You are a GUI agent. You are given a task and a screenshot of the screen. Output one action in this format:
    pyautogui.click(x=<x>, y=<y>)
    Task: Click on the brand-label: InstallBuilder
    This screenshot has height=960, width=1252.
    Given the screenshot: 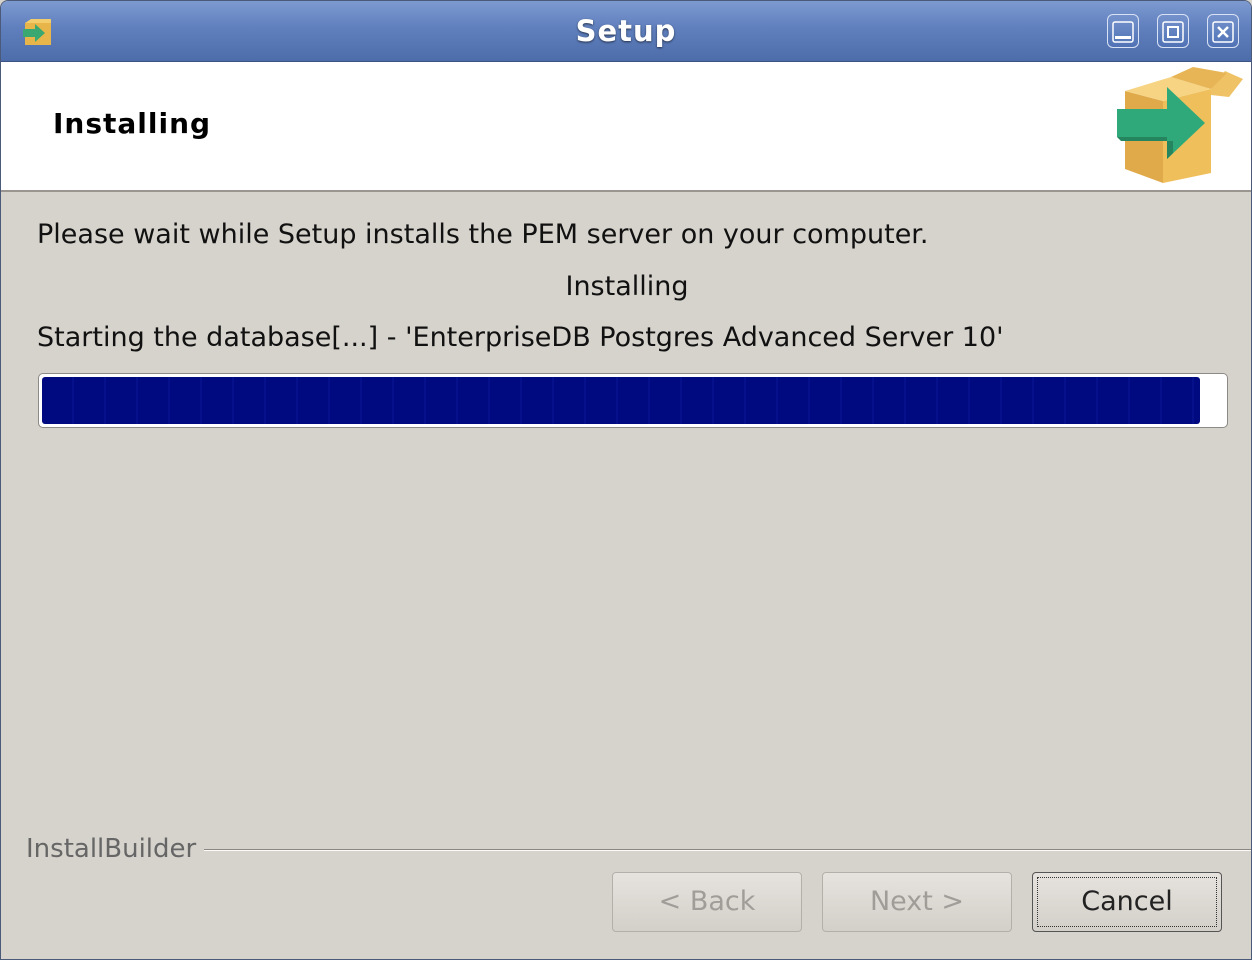 What is the action you would take?
    pyautogui.click(x=115, y=849)
    